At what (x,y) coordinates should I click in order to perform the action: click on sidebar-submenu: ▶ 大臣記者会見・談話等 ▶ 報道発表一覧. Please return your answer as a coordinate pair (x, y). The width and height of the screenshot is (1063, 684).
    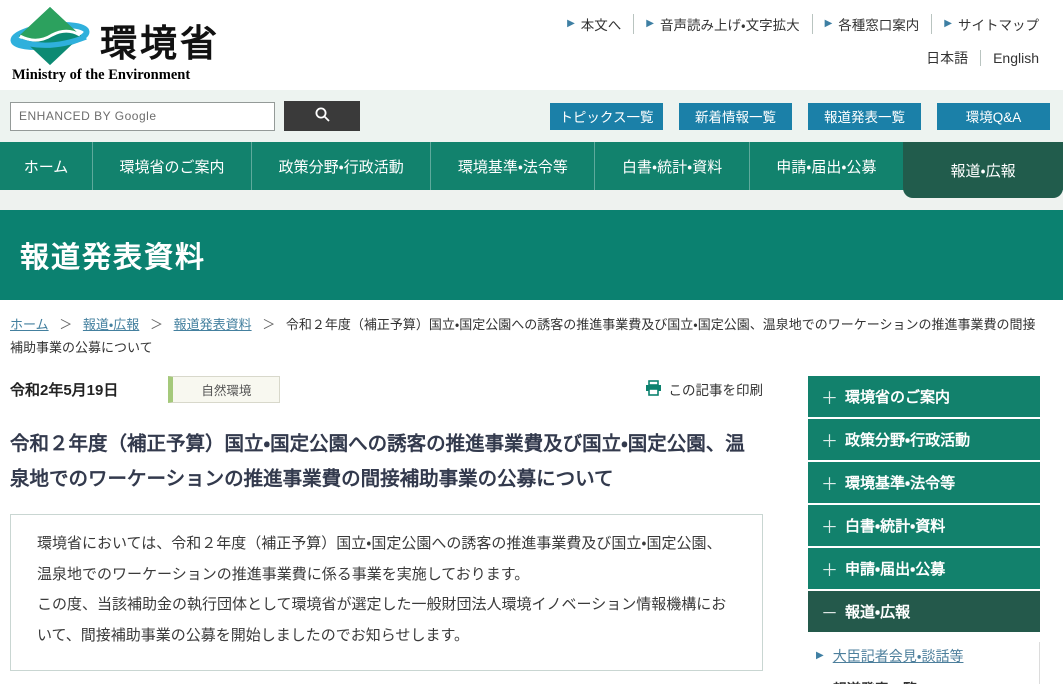
    Looking at the image, I should click on (924, 662).